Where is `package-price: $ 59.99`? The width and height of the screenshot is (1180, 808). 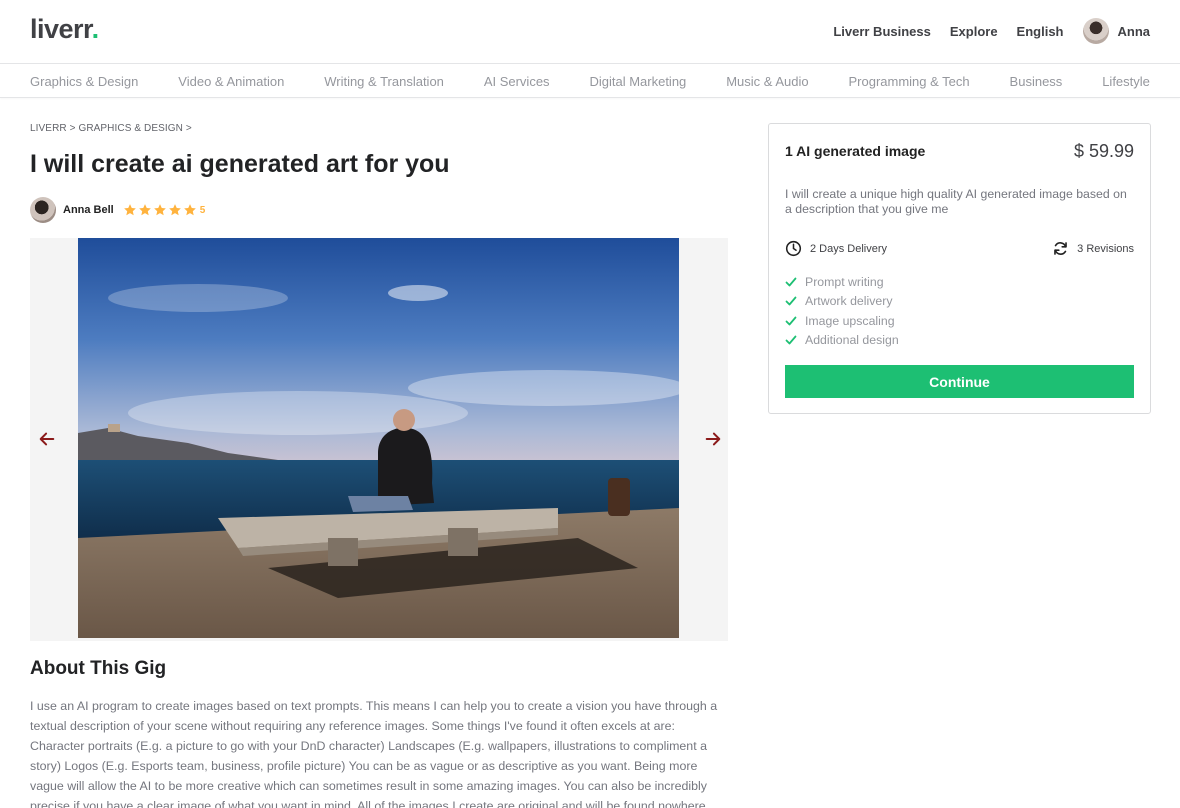
package-price: $ 59.99 is located at coordinates (1103, 151).